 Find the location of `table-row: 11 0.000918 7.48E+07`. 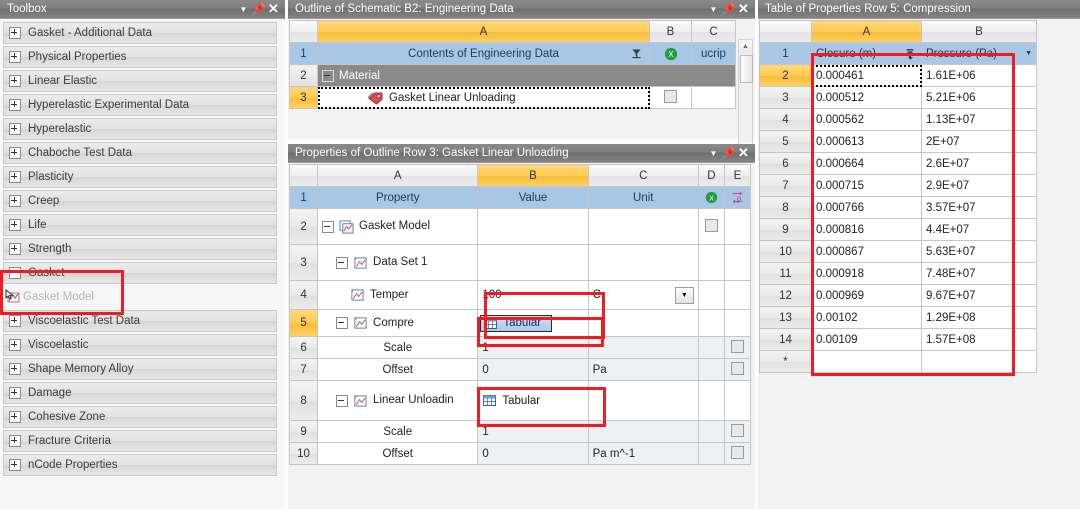

table-row: 11 0.000918 7.48E+07 is located at coordinates (898, 273).